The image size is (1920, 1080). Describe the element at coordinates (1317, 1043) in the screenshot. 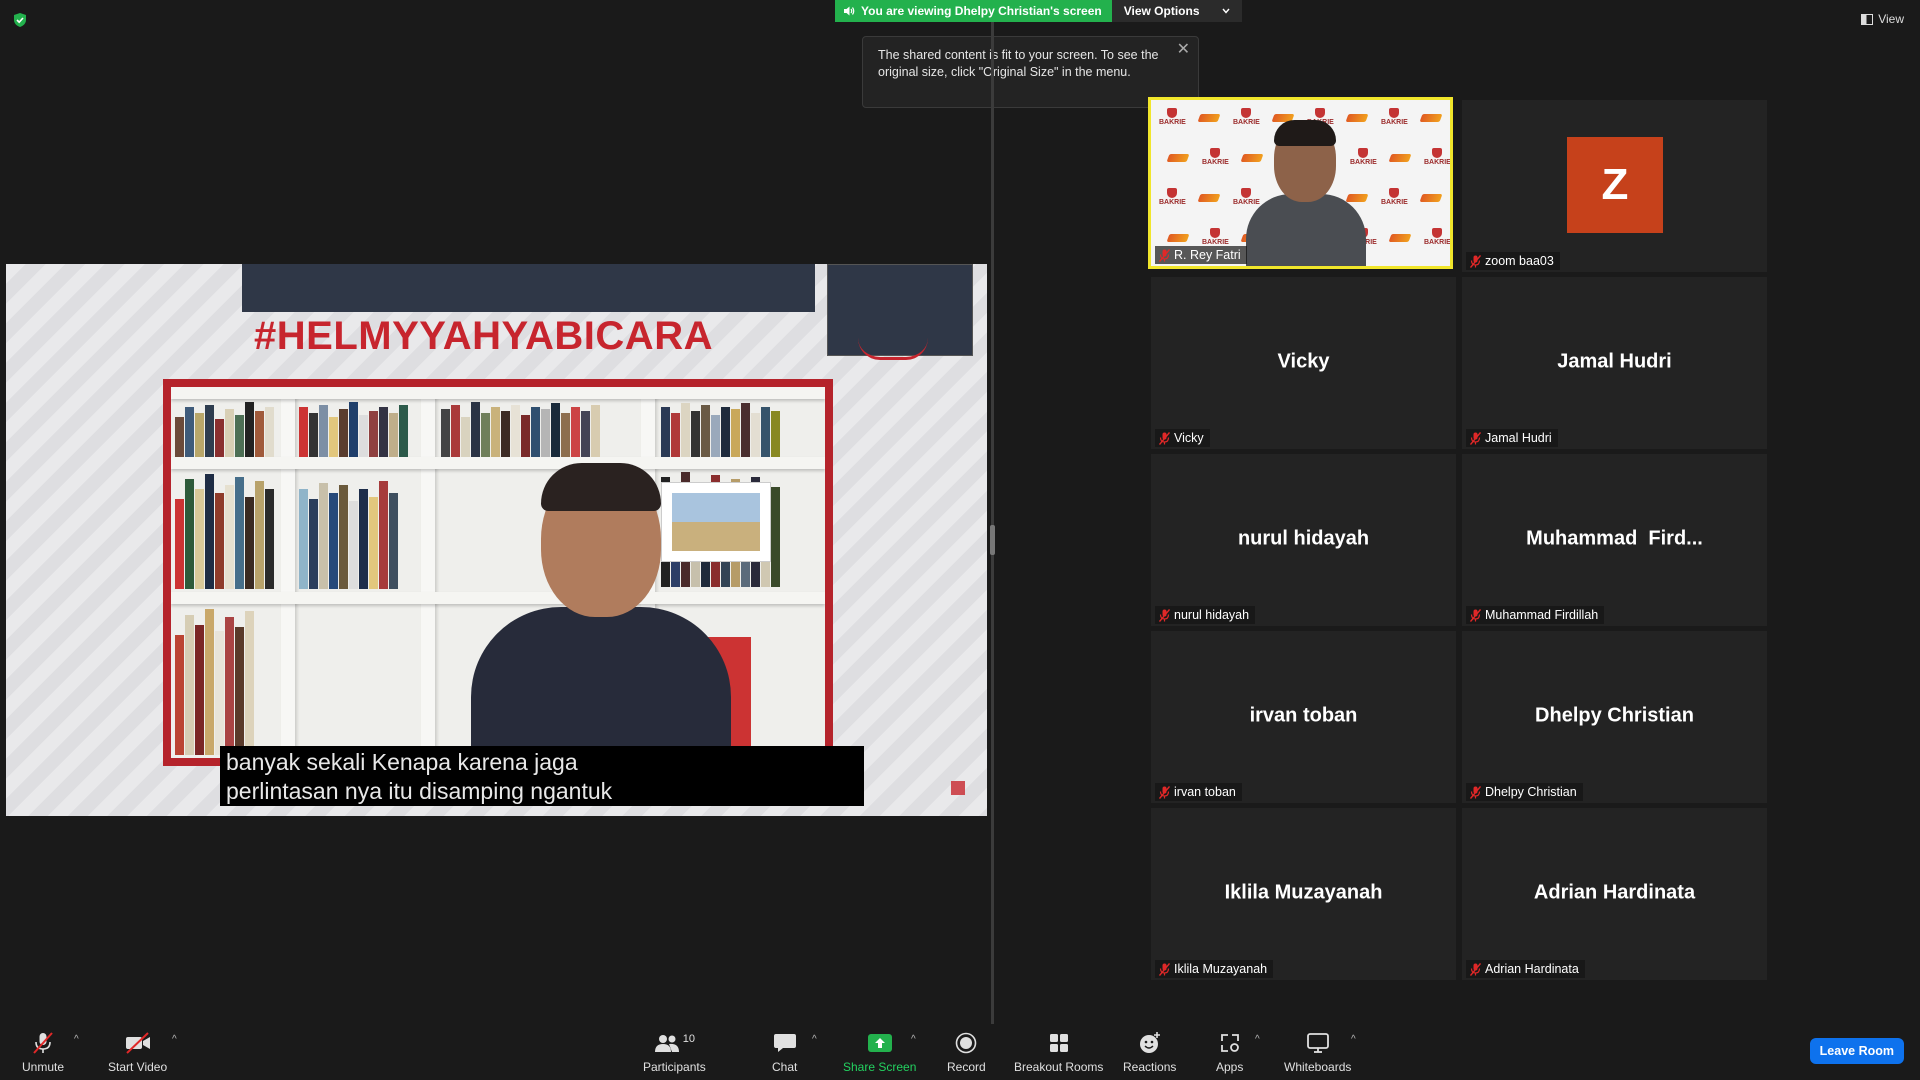

I see `whiteboard-icon` at that location.